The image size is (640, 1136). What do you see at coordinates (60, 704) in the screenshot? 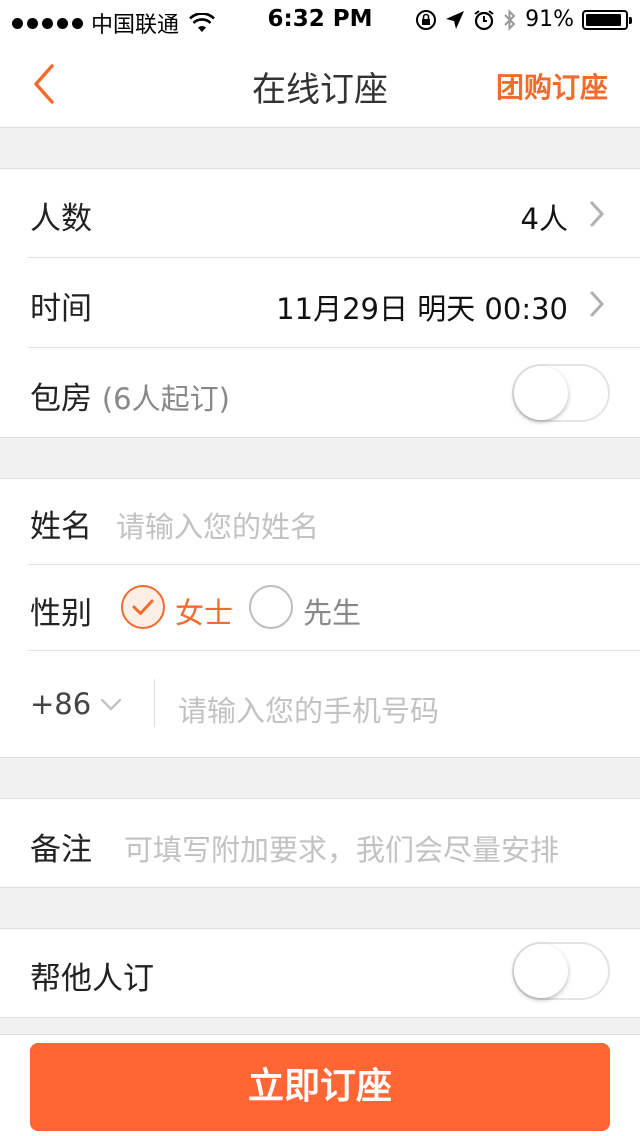
I see `country-code-select: +86` at bounding box center [60, 704].